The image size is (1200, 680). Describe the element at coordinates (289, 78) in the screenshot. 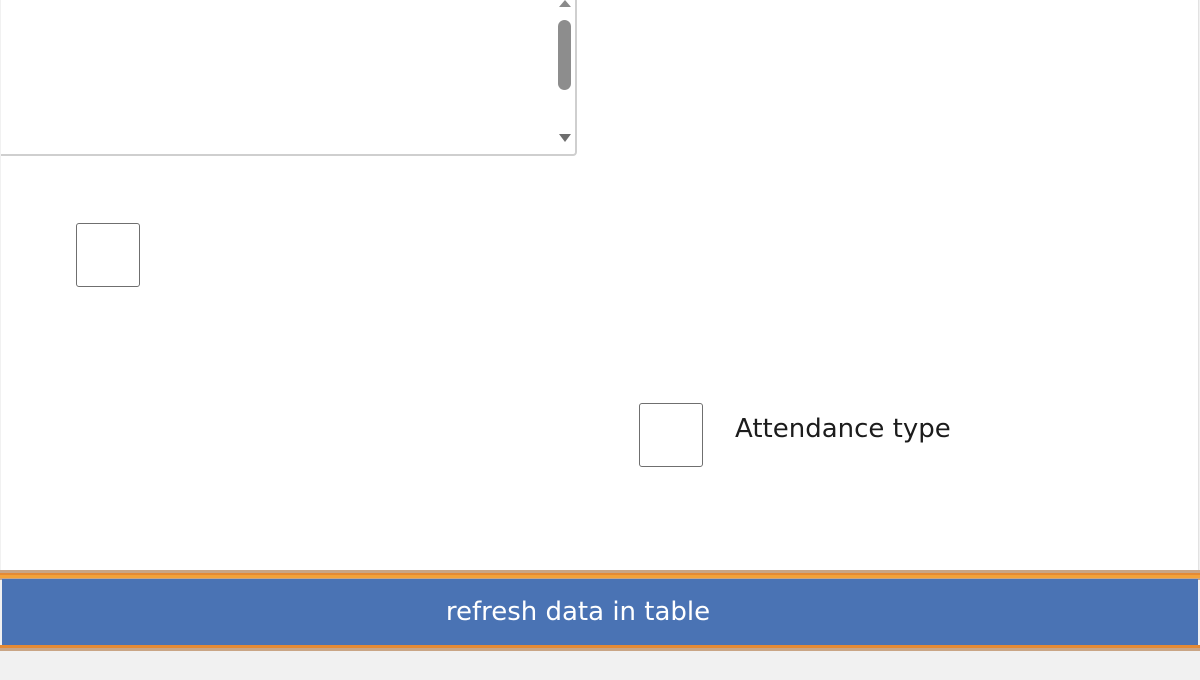

I see `listbox` at that location.